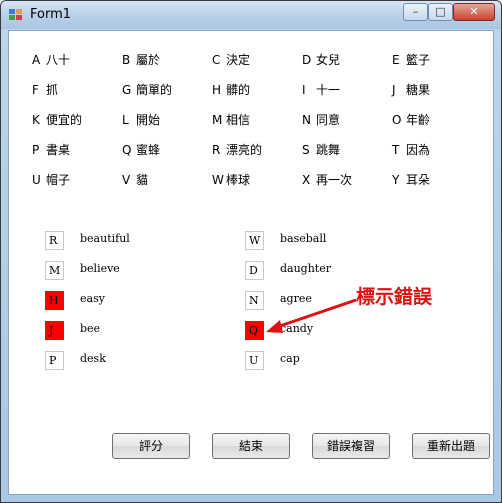 Image resolution: width=502 pixels, height=503 pixels. I want to click on letter-map-item: W 棒球, so click(231, 179).